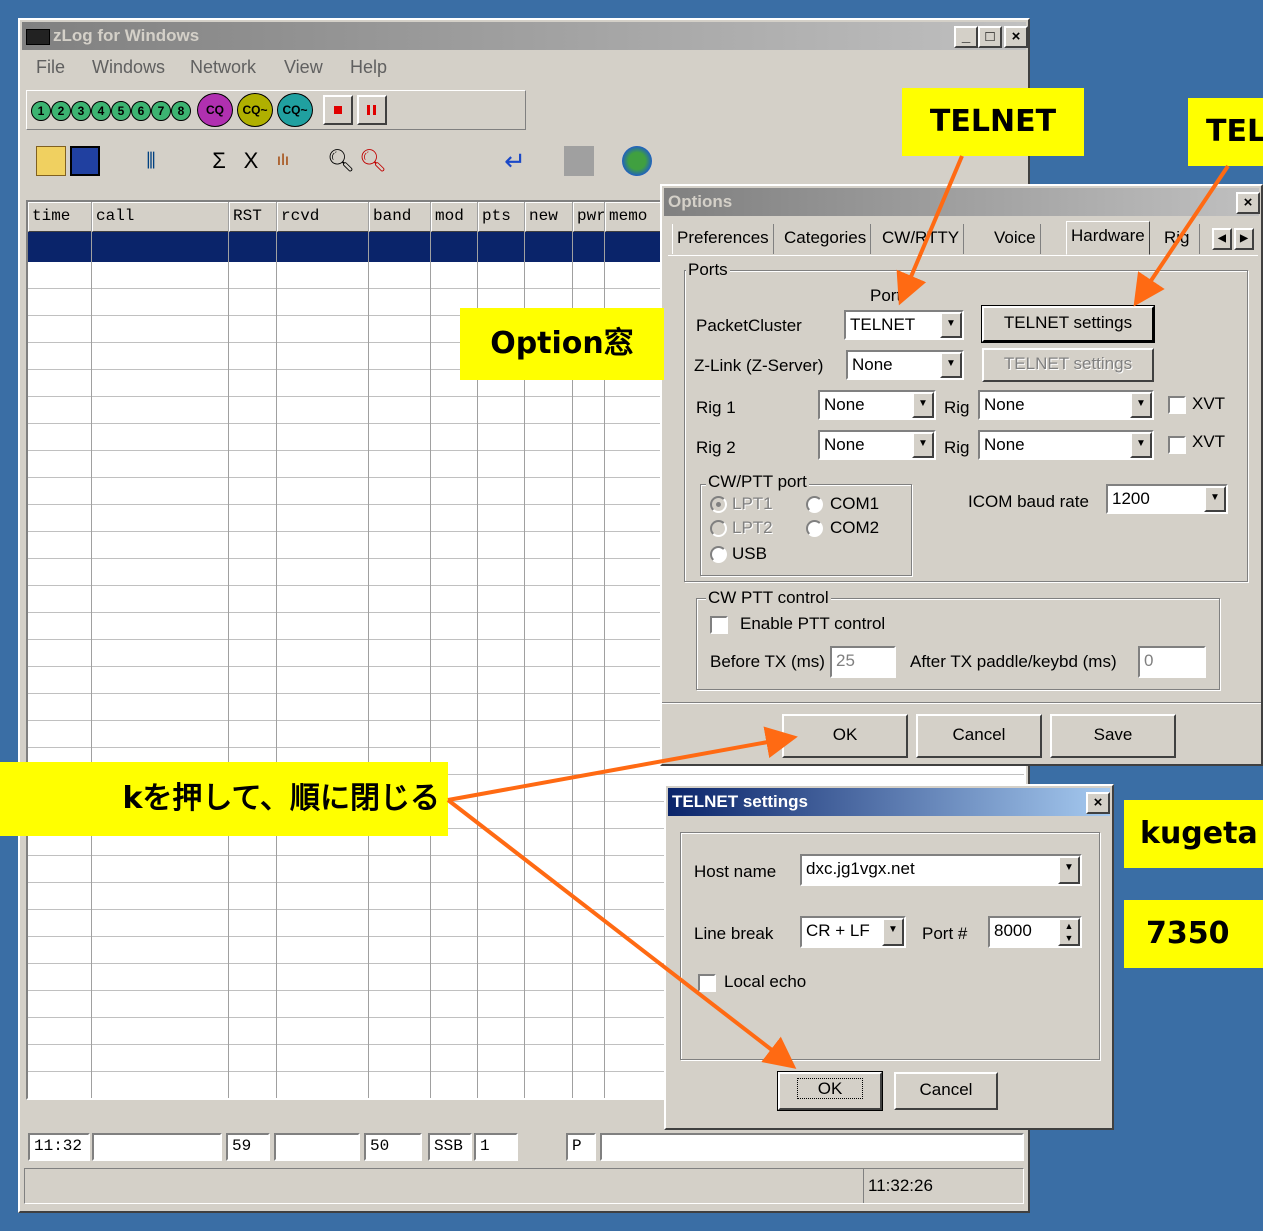  I want to click on arrow-to-options-ok, so click(622, 764).